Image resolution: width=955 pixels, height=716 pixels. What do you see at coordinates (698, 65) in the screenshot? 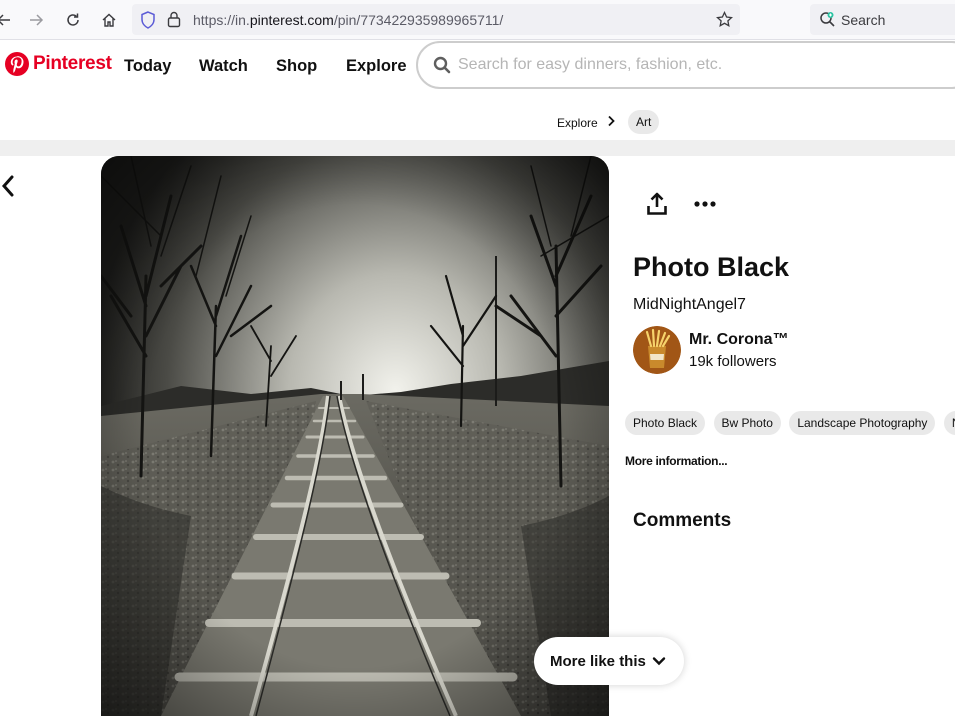
I see `search-input` at bounding box center [698, 65].